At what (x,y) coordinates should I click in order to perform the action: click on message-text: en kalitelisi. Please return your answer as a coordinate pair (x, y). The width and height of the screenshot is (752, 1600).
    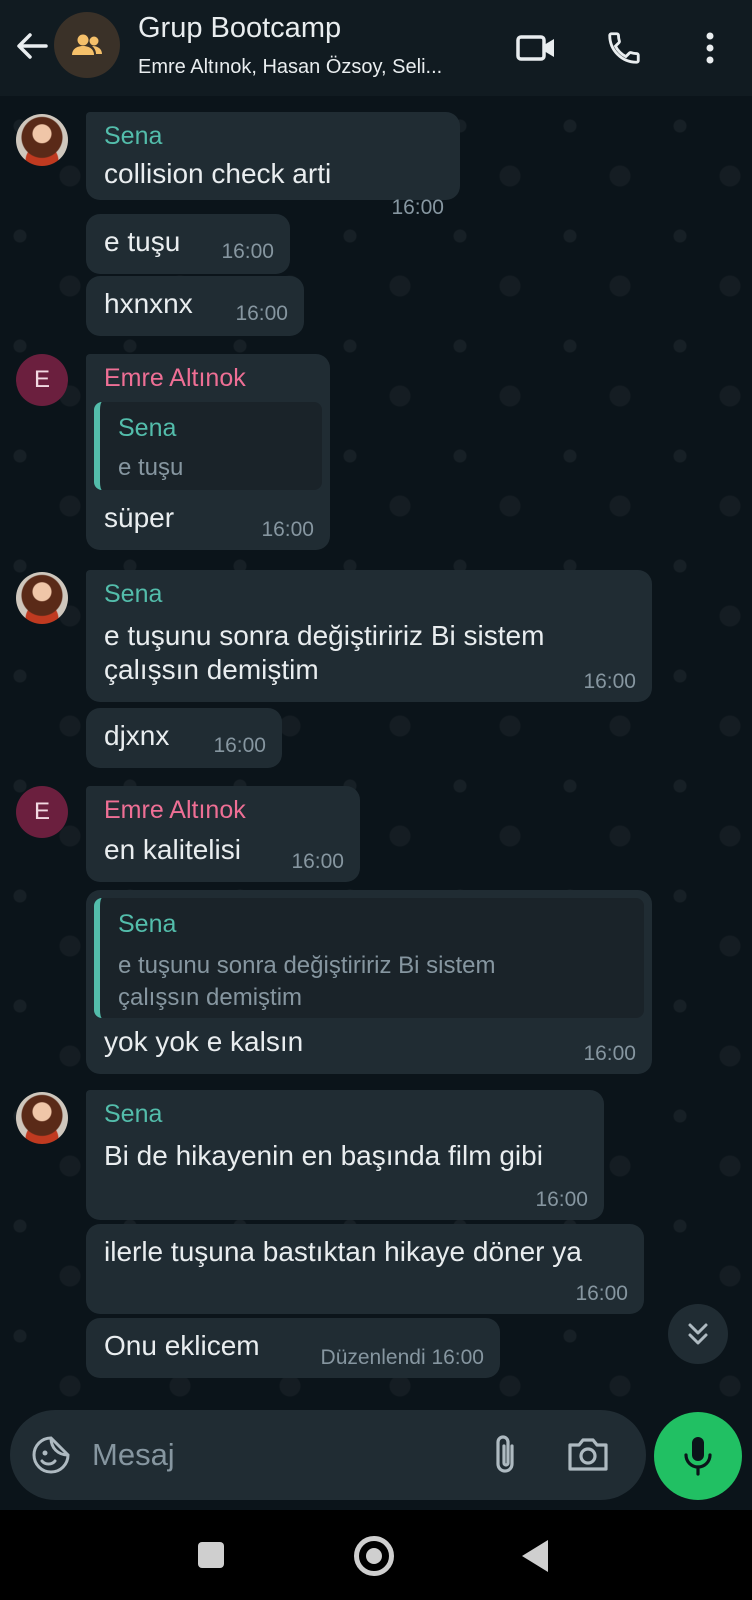
    Looking at the image, I should click on (172, 849).